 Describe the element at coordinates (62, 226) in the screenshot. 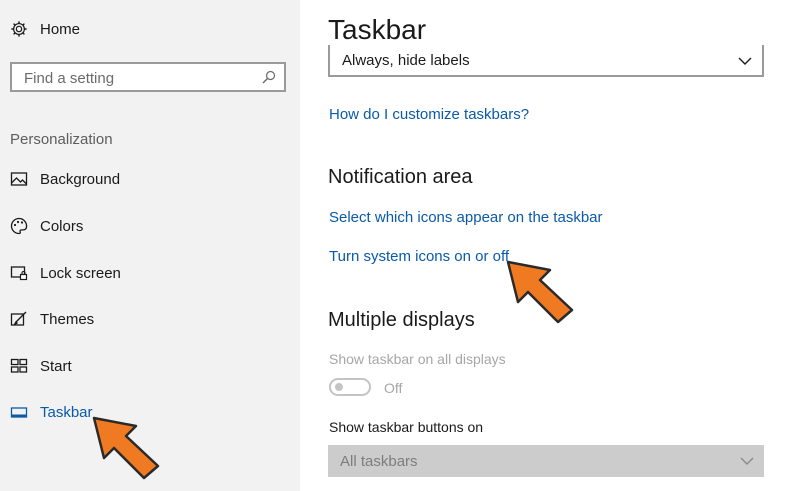

I see `sidebar-item-label: Colors` at that location.